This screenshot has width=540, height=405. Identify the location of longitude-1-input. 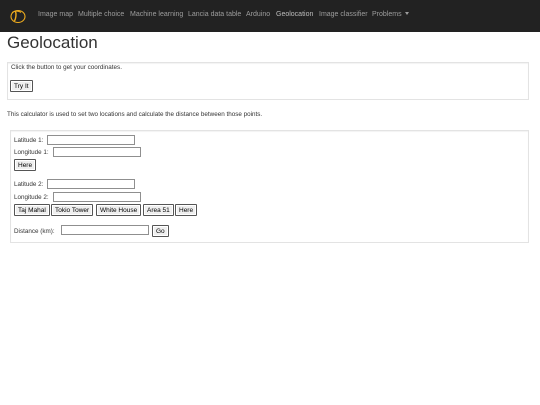
(97, 152).